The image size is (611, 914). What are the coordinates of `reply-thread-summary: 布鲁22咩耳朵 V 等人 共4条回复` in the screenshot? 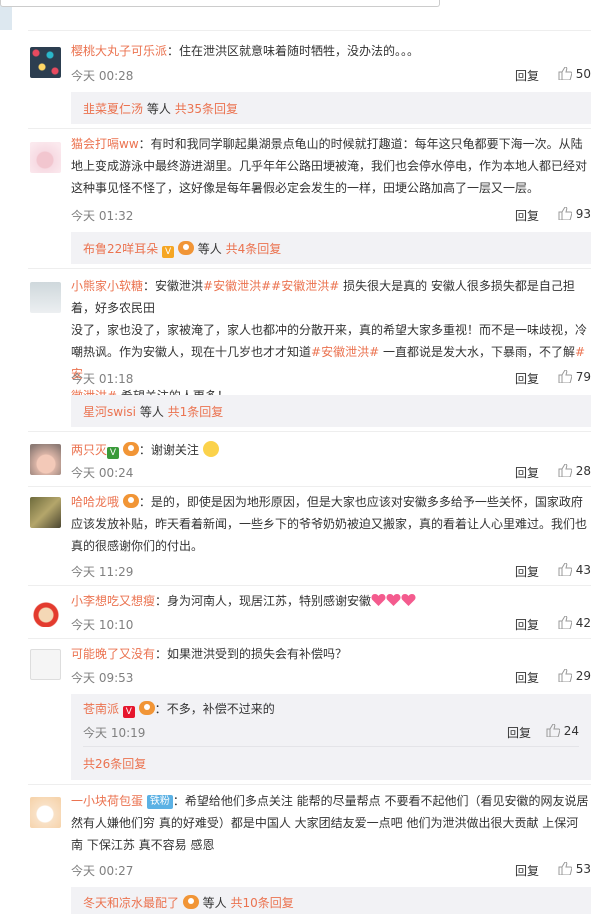 It's located at (331, 248).